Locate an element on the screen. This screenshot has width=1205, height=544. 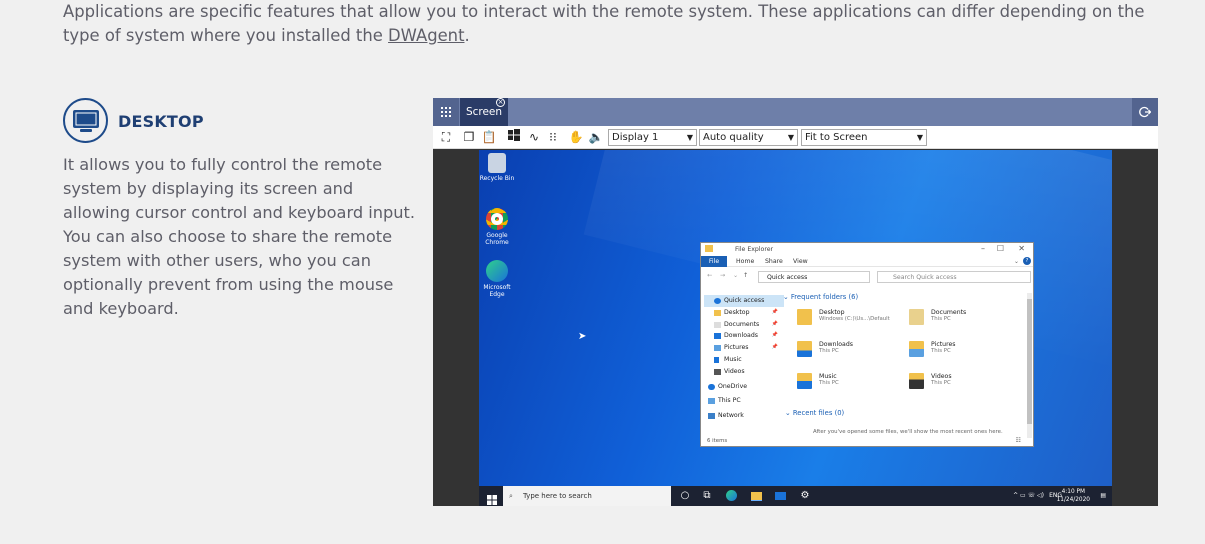
nav-item-downloads: Downloads 📌 is located at coordinates (744, 336).